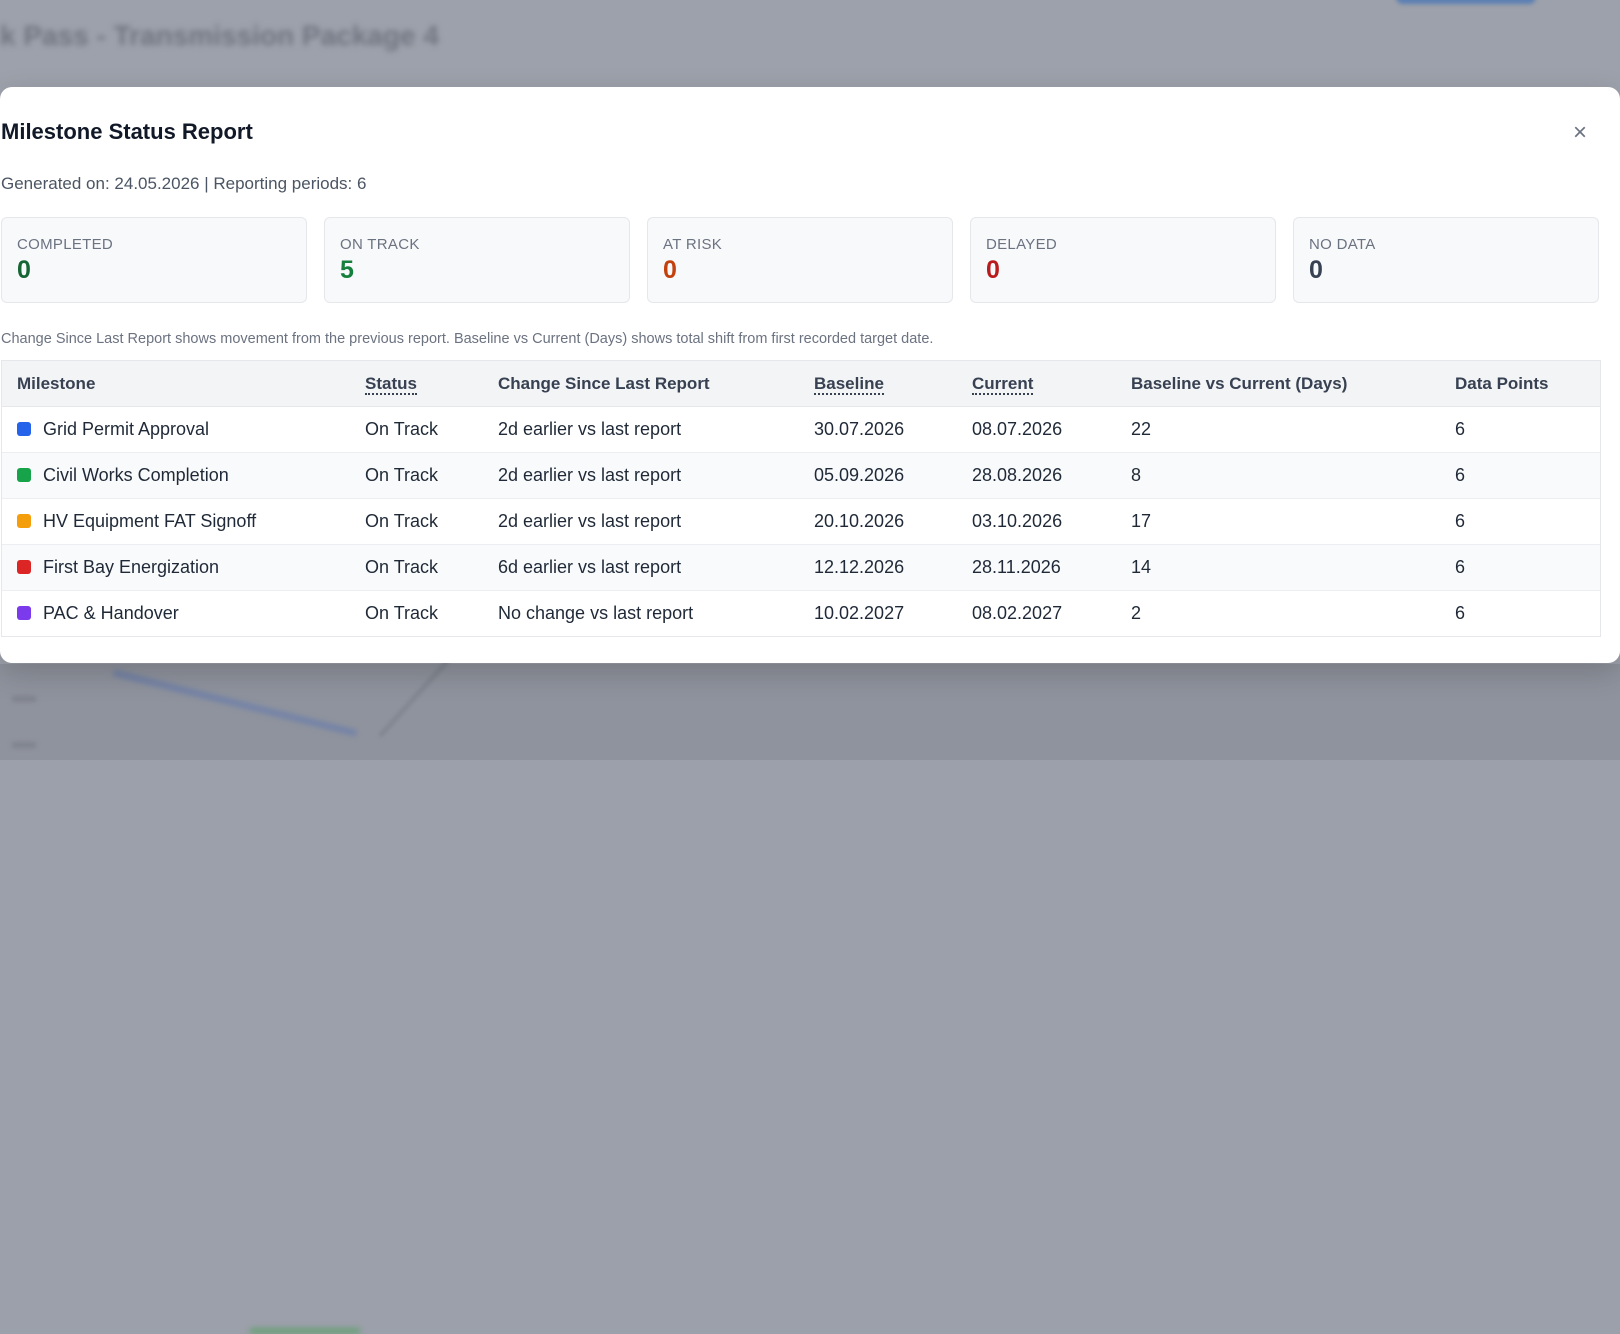 Image resolution: width=1620 pixels, height=1334 pixels. I want to click on milestone-name: Civil Works Completion, so click(136, 475).